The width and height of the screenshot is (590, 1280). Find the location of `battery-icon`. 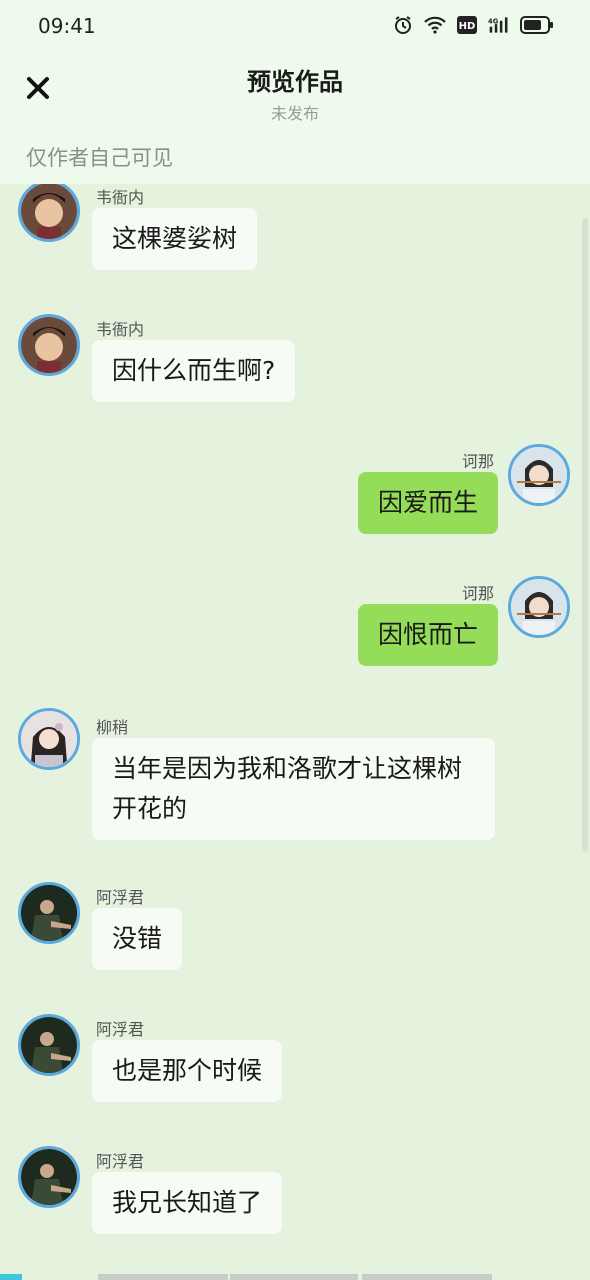

battery-icon is located at coordinates (537, 25).